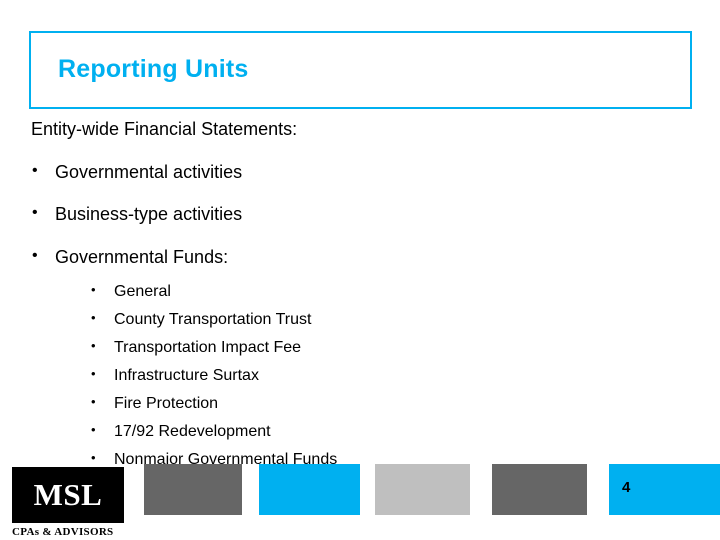 This screenshot has height=540, width=720. Describe the element at coordinates (213, 319) in the screenshot. I see `sub-list-item-label: County Transportation Trust` at that location.